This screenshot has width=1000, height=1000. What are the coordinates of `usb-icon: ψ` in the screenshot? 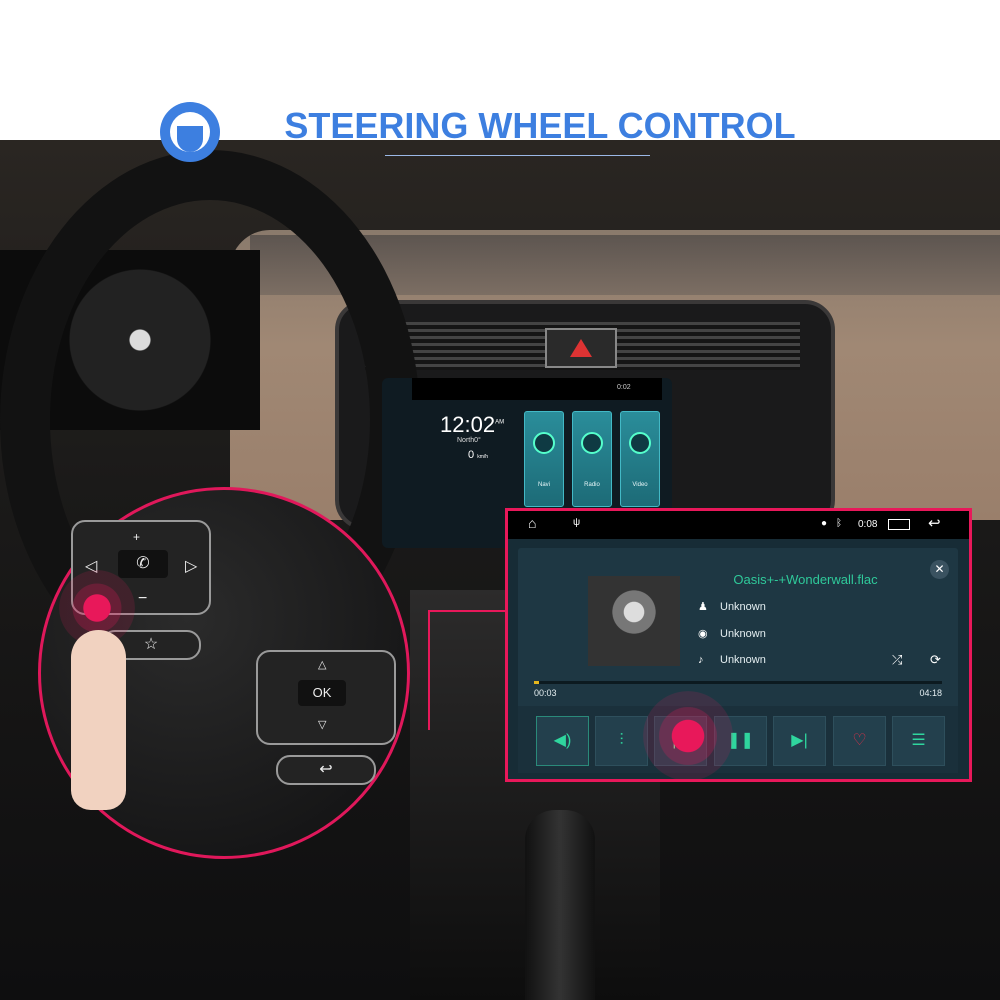 It's located at (577, 522).